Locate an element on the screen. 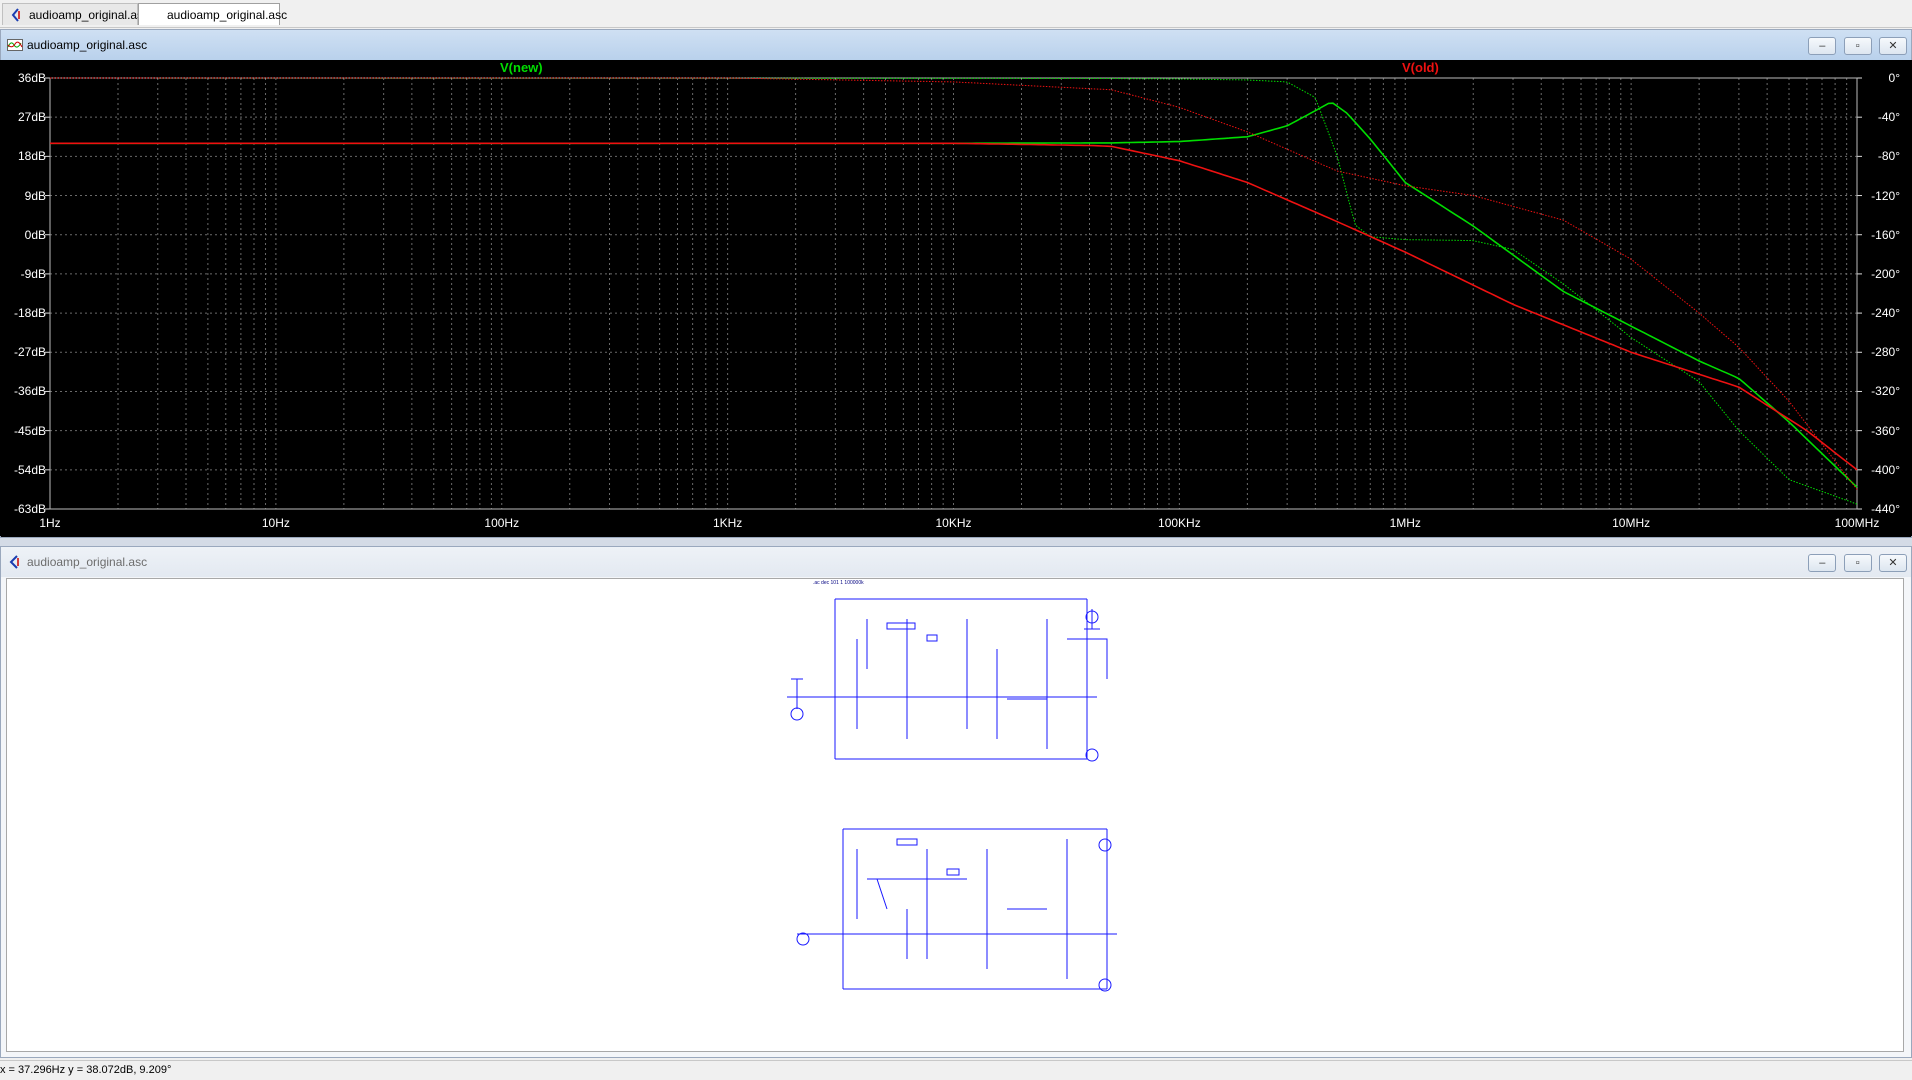  y-axis-right-tick-label: -200° is located at coordinates (1885, 273).